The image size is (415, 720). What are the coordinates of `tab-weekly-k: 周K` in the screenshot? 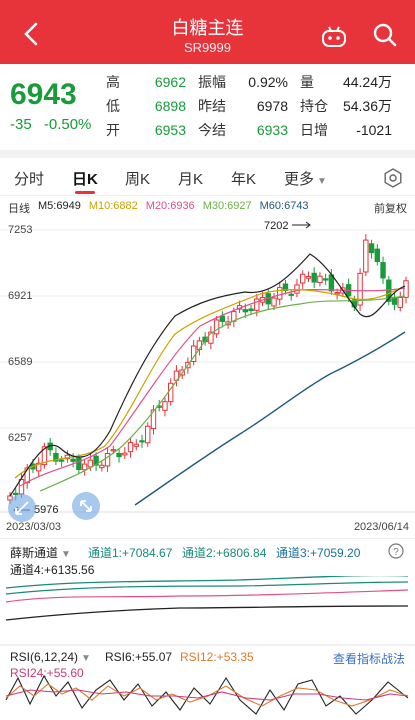 It's located at (137, 178).